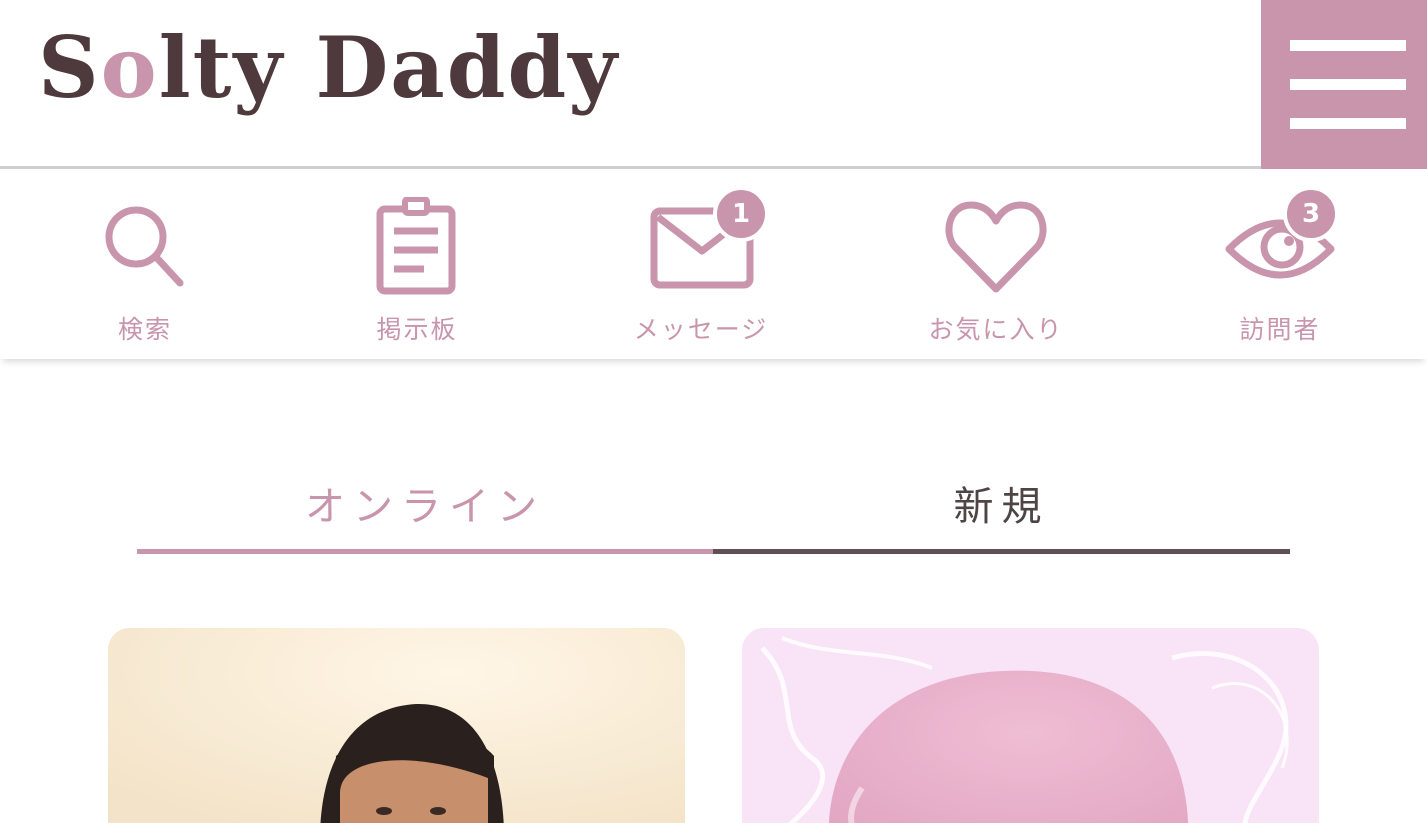  I want to click on nav-item-board: 掲示板, so click(417, 265).